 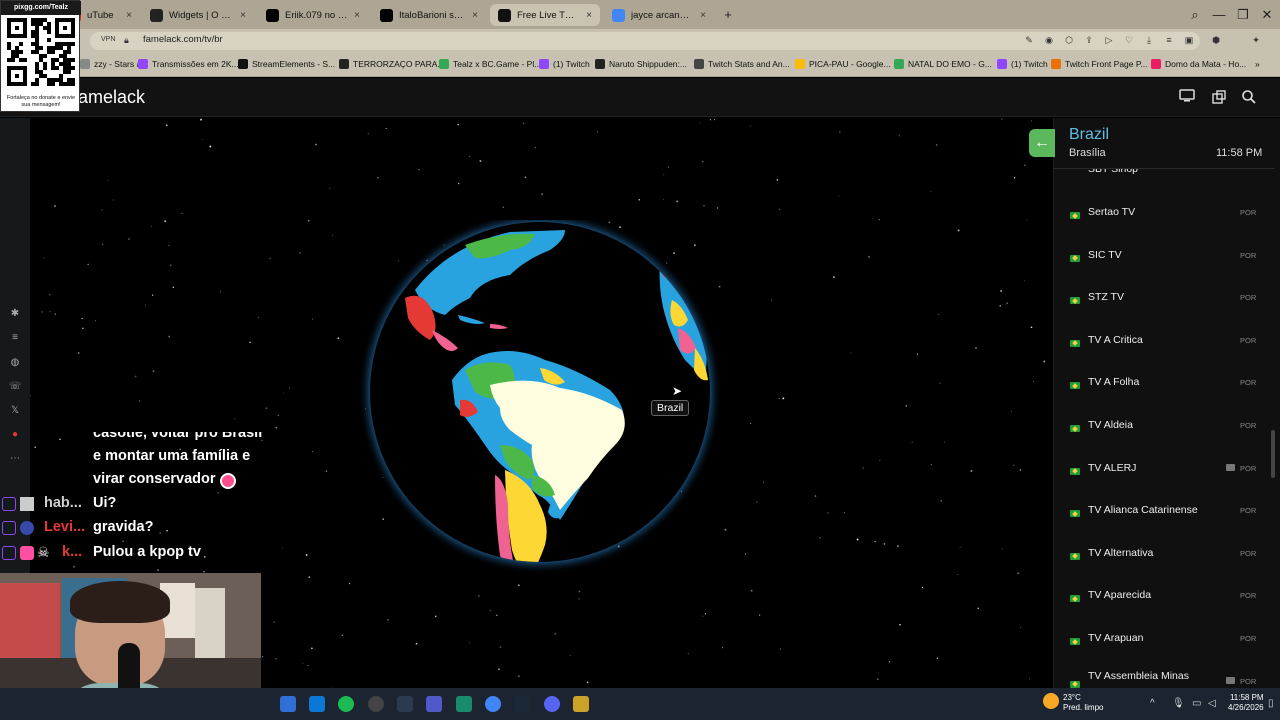 I want to click on url-text: famelack.com/tv/br, so click(x=183, y=39).